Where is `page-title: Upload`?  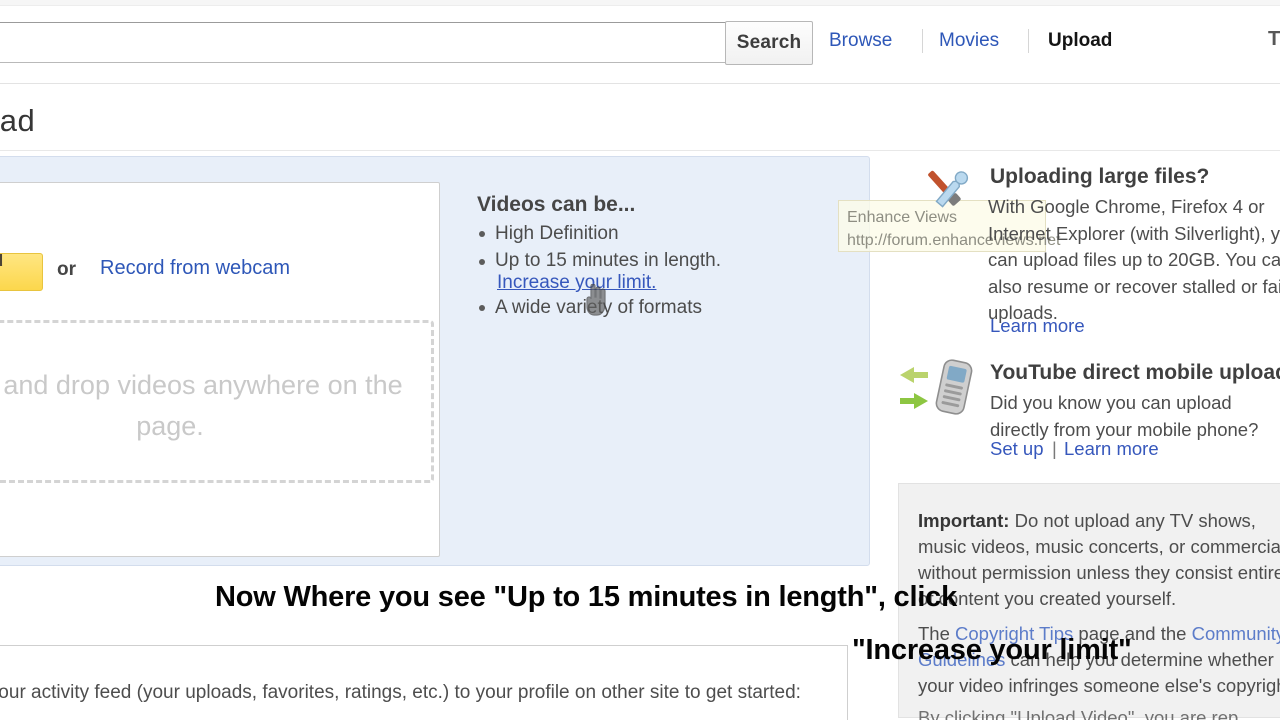 page-title: Upload is located at coordinates (18, 120).